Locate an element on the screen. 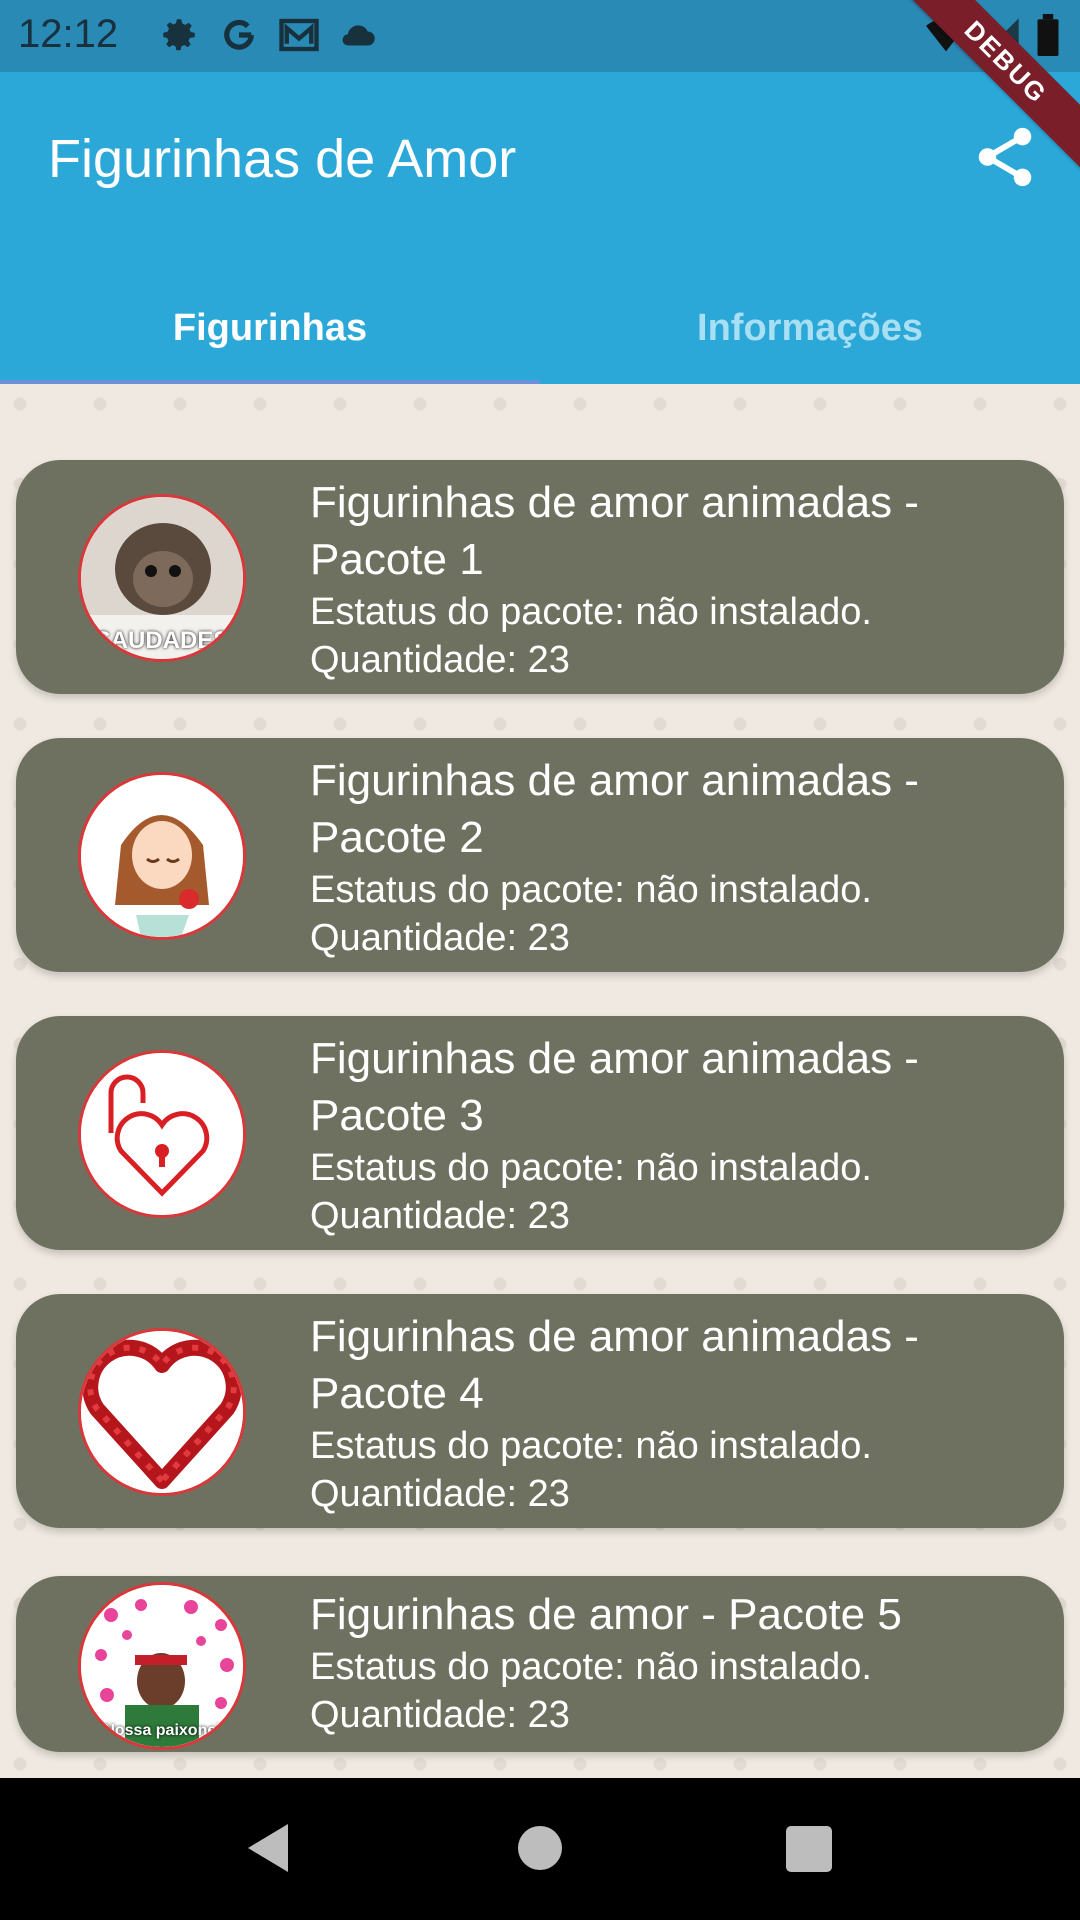  google-icon is located at coordinates (239, 35).